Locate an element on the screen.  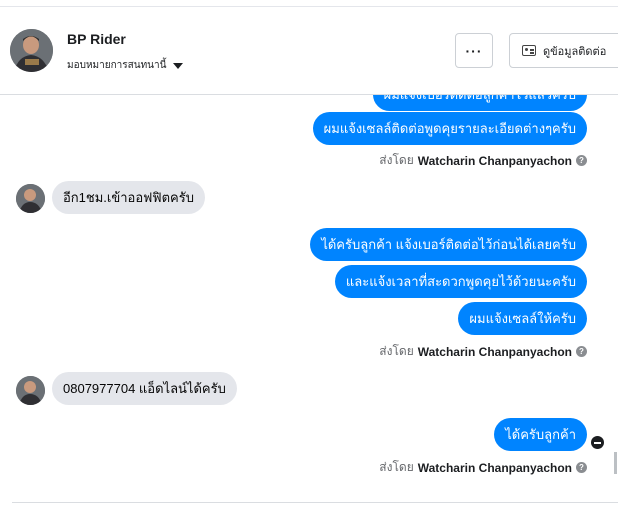
scrollbar is located at coordinates (615, 463).